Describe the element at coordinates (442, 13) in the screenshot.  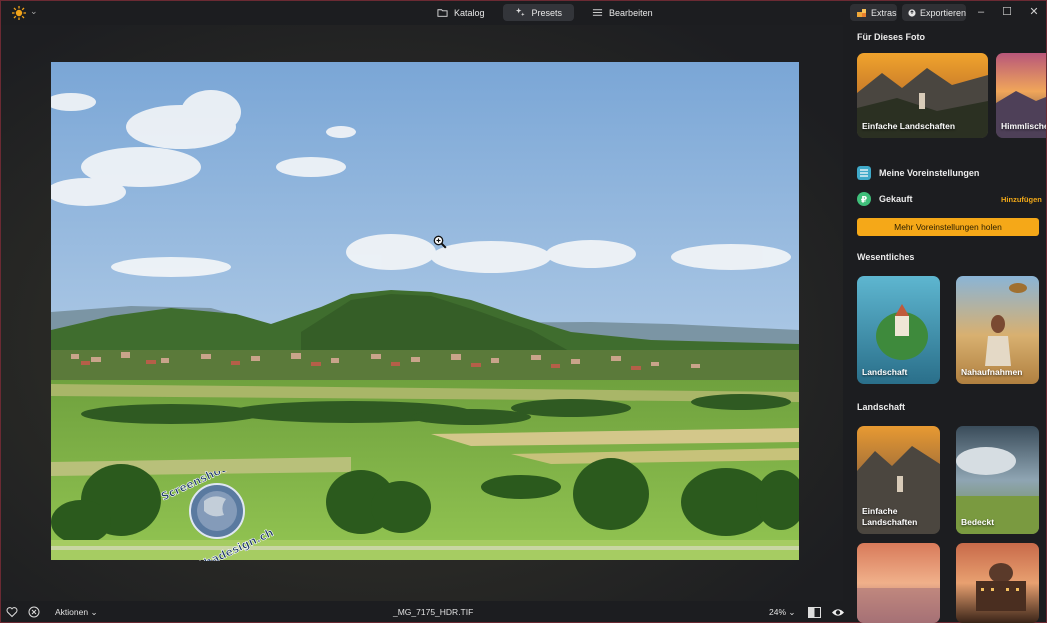
I see `folder-icon` at that location.